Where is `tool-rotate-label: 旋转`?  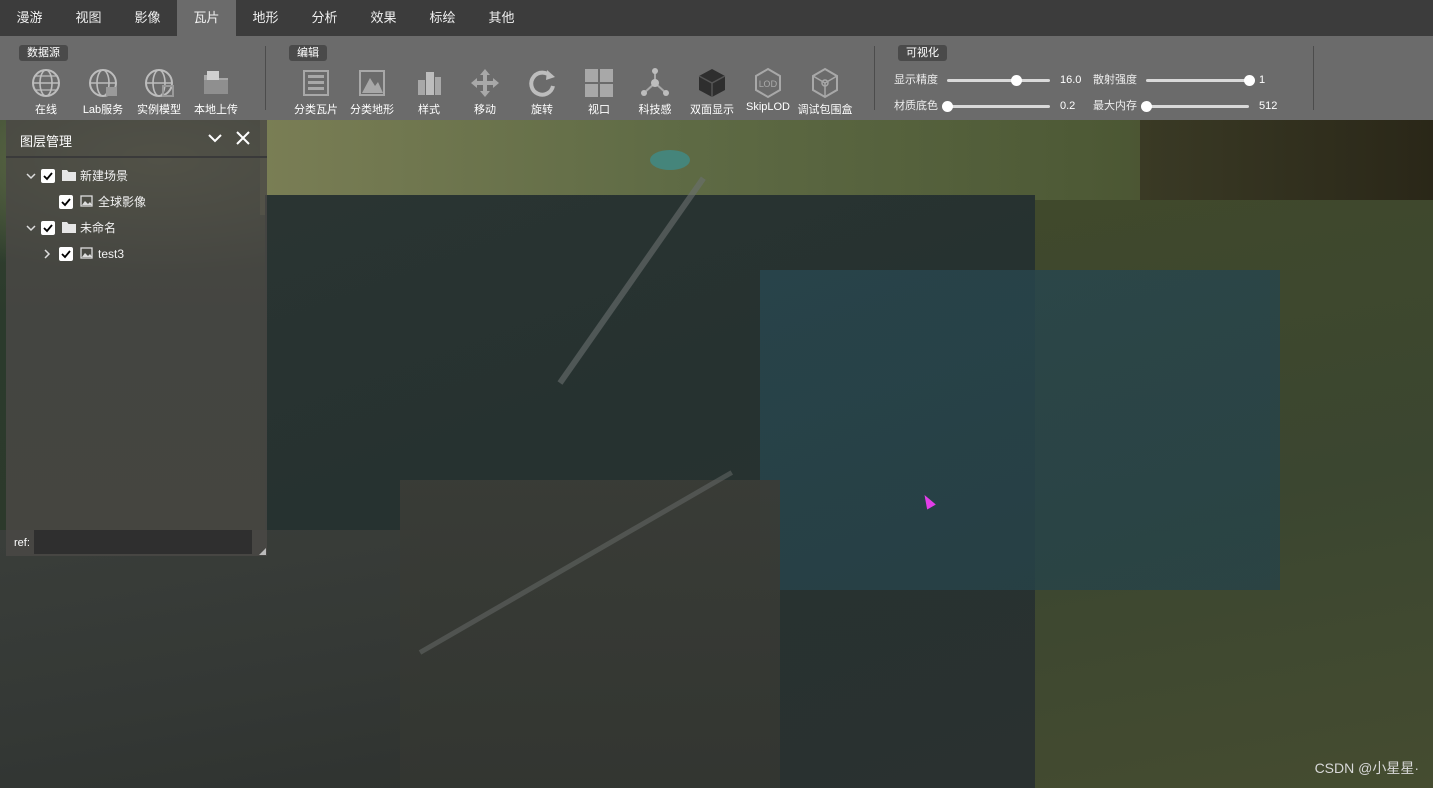 tool-rotate-label: 旋转 is located at coordinates (542, 110).